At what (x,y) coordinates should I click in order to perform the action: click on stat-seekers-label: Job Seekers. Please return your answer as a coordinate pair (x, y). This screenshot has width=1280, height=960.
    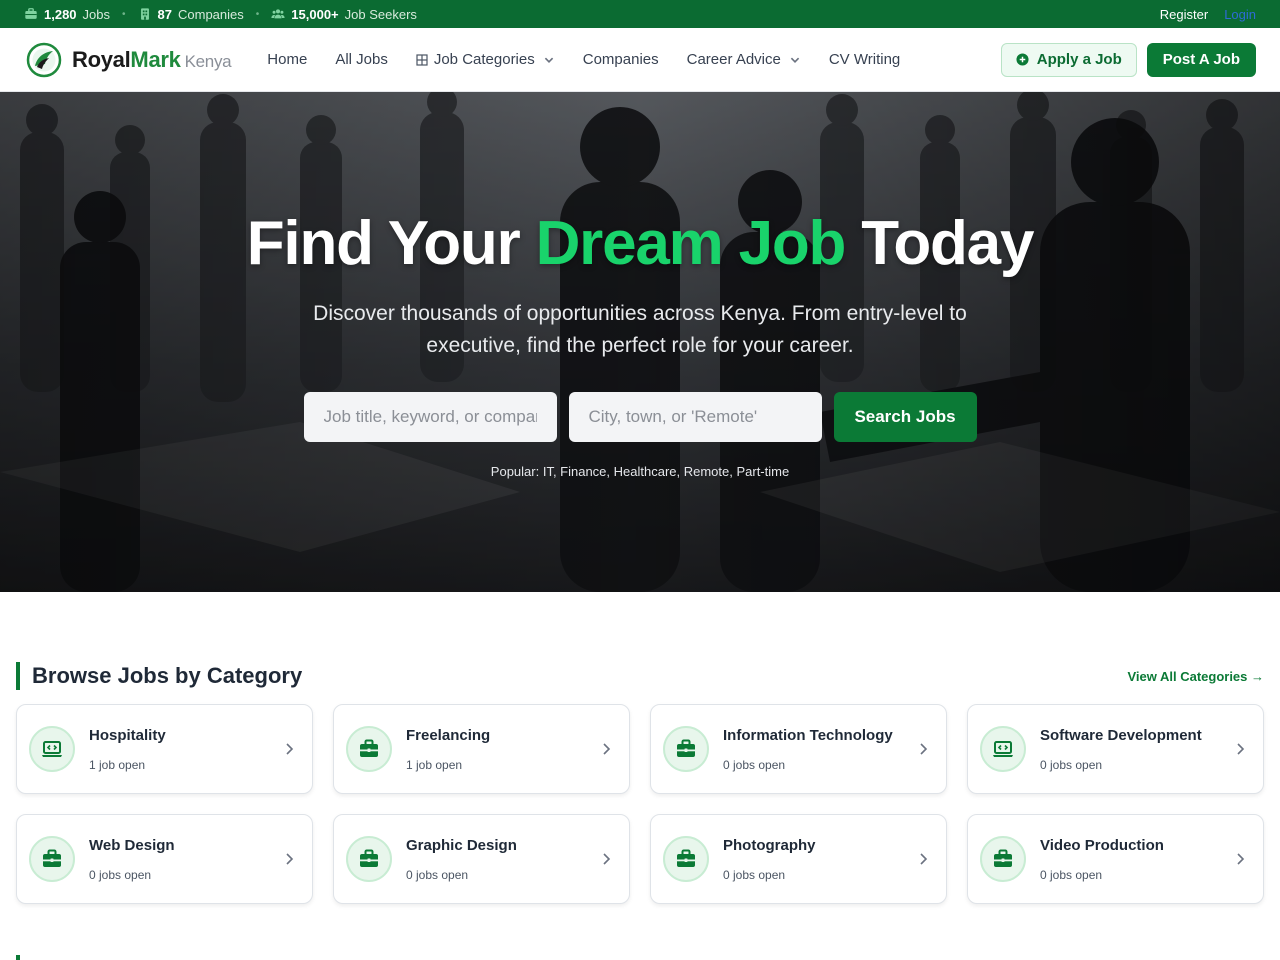
    Looking at the image, I should click on (380, 14).